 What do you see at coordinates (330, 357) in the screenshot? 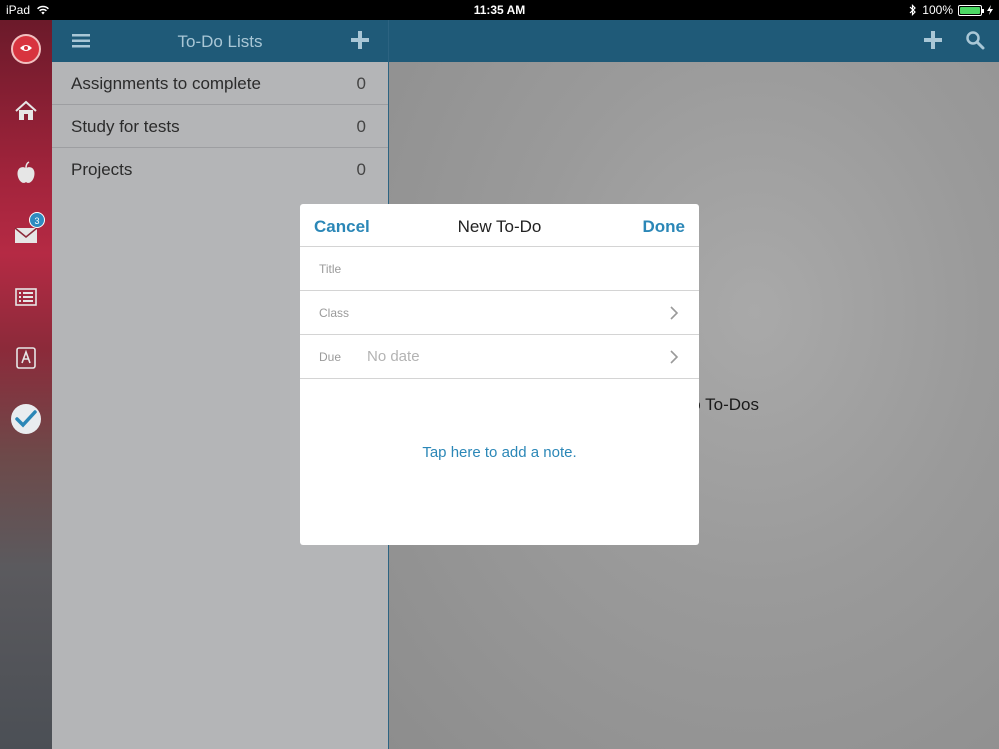
I see `due-field-label: Due` at bounding box center [330, 357].